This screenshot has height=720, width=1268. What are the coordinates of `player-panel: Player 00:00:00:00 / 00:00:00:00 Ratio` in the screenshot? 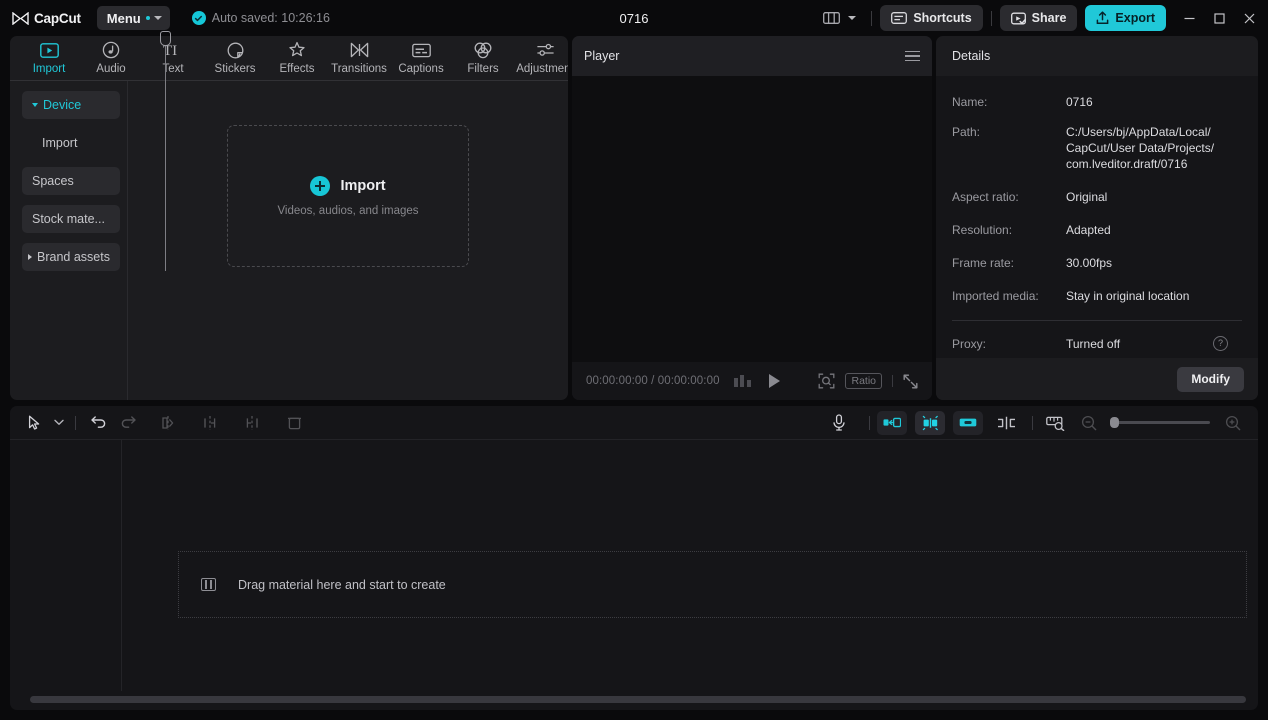 It's located at (752, 218).